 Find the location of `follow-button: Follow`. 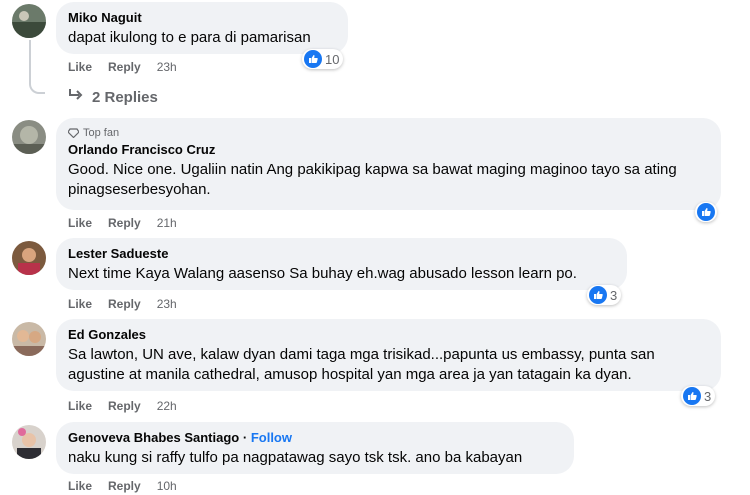

follow-button: Follow is located at coordinates (271, 437).